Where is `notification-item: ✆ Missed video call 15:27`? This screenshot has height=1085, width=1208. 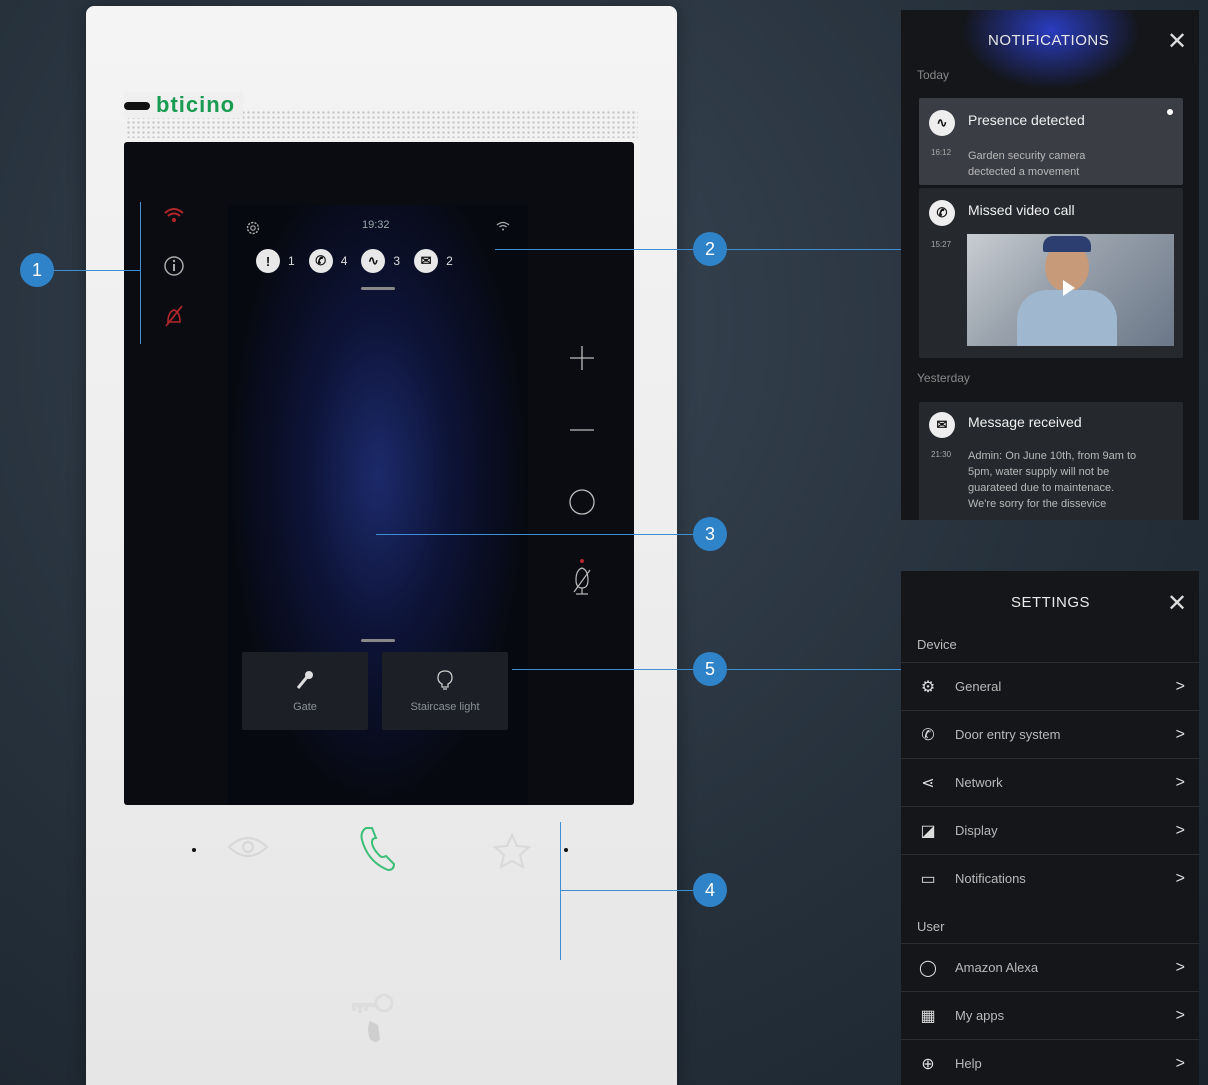
notification-item: ✆ Missed video call 15:27 is located at coordinates (1051, 273).